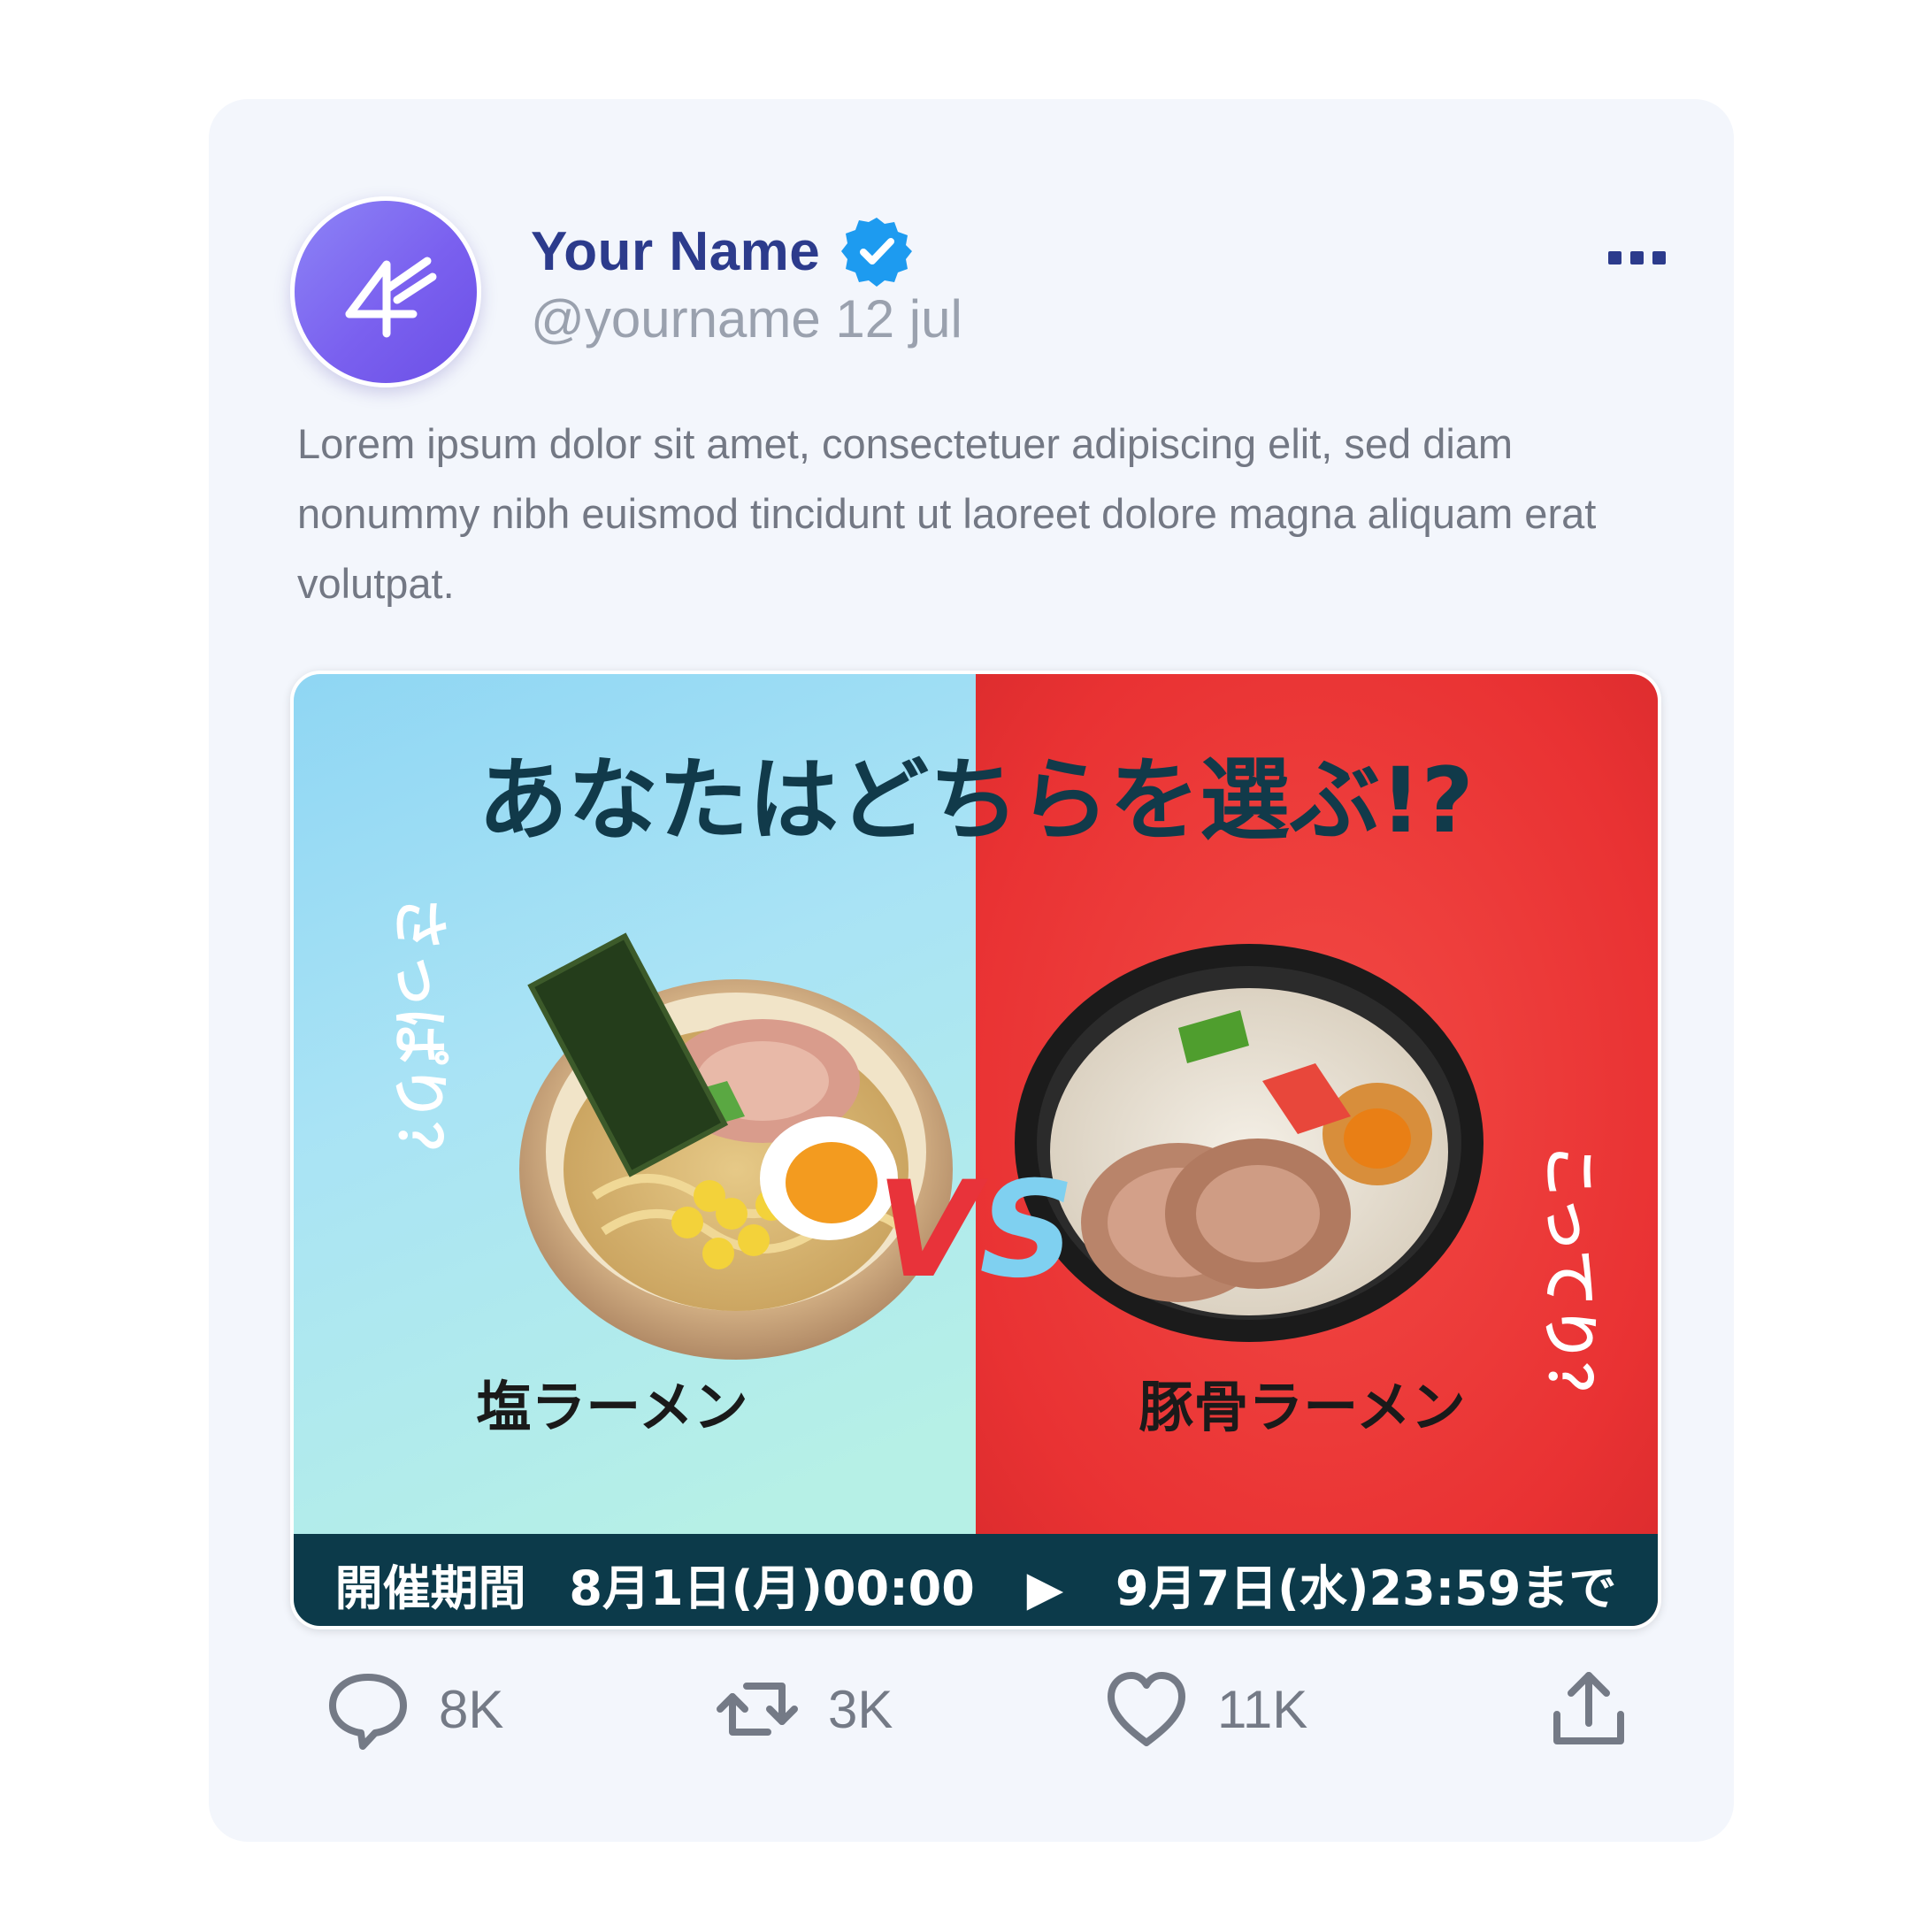  Describe the element at coordinates (976, 1230) in the screenshot. I see `vs-label: VS` at that location.